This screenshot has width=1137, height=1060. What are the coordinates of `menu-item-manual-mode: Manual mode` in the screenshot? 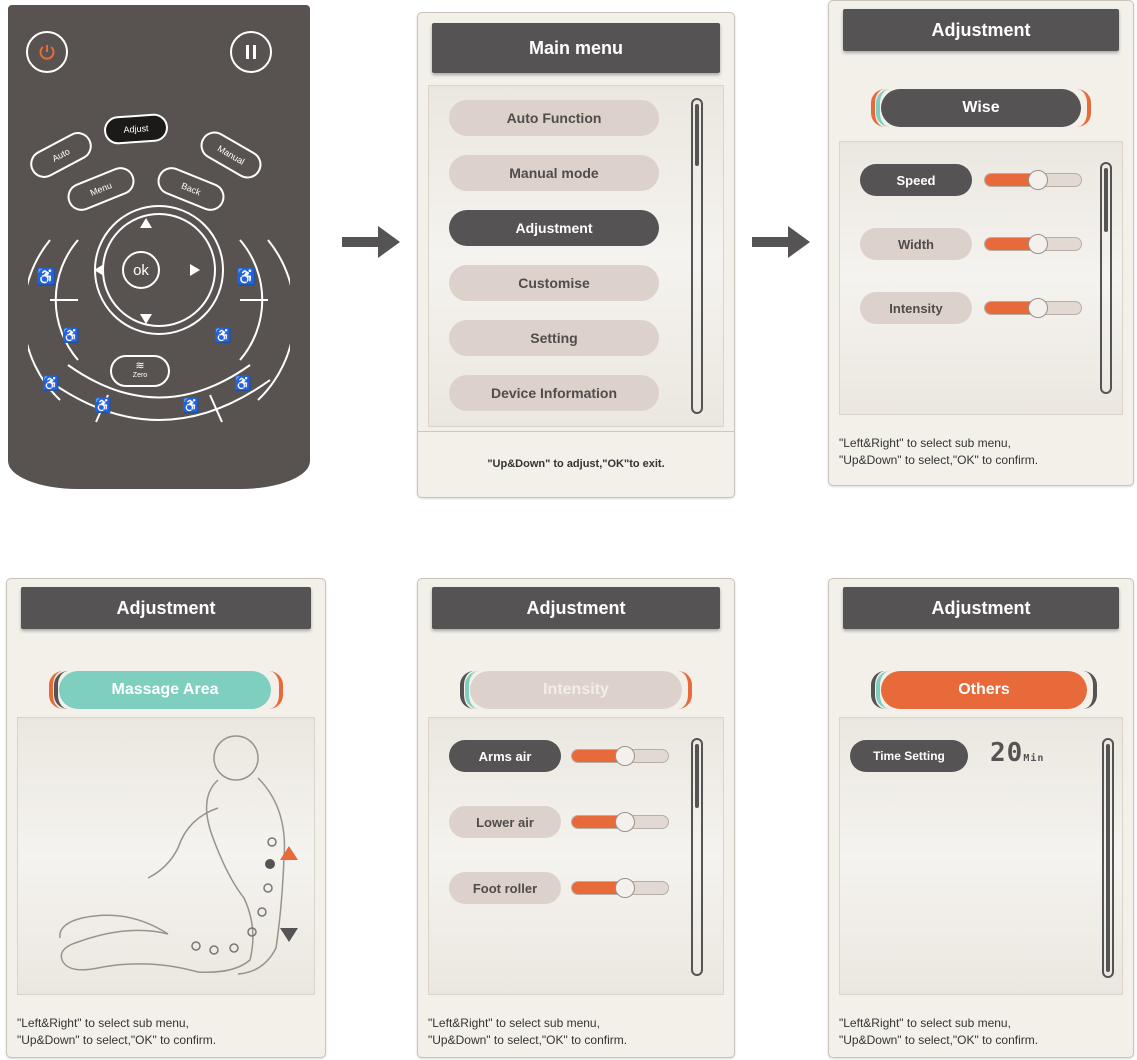 It's located at (554, 173).